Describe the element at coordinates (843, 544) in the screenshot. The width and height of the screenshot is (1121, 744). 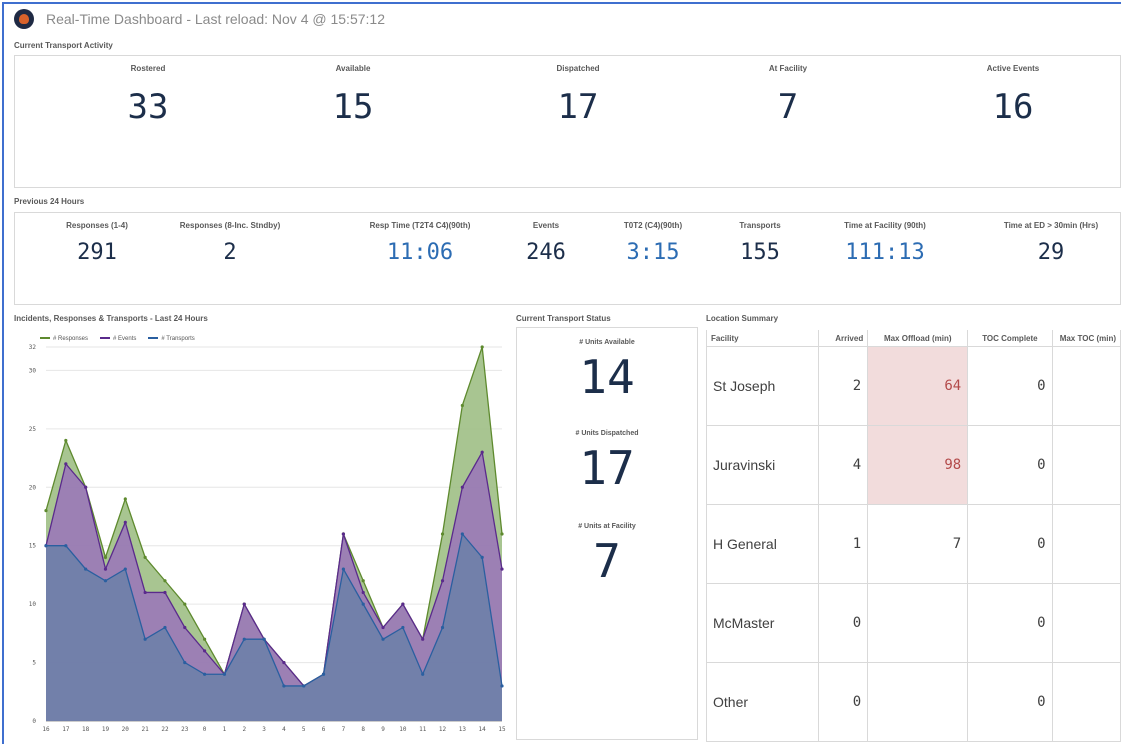
I see `cell-arrived: 1` at that location.